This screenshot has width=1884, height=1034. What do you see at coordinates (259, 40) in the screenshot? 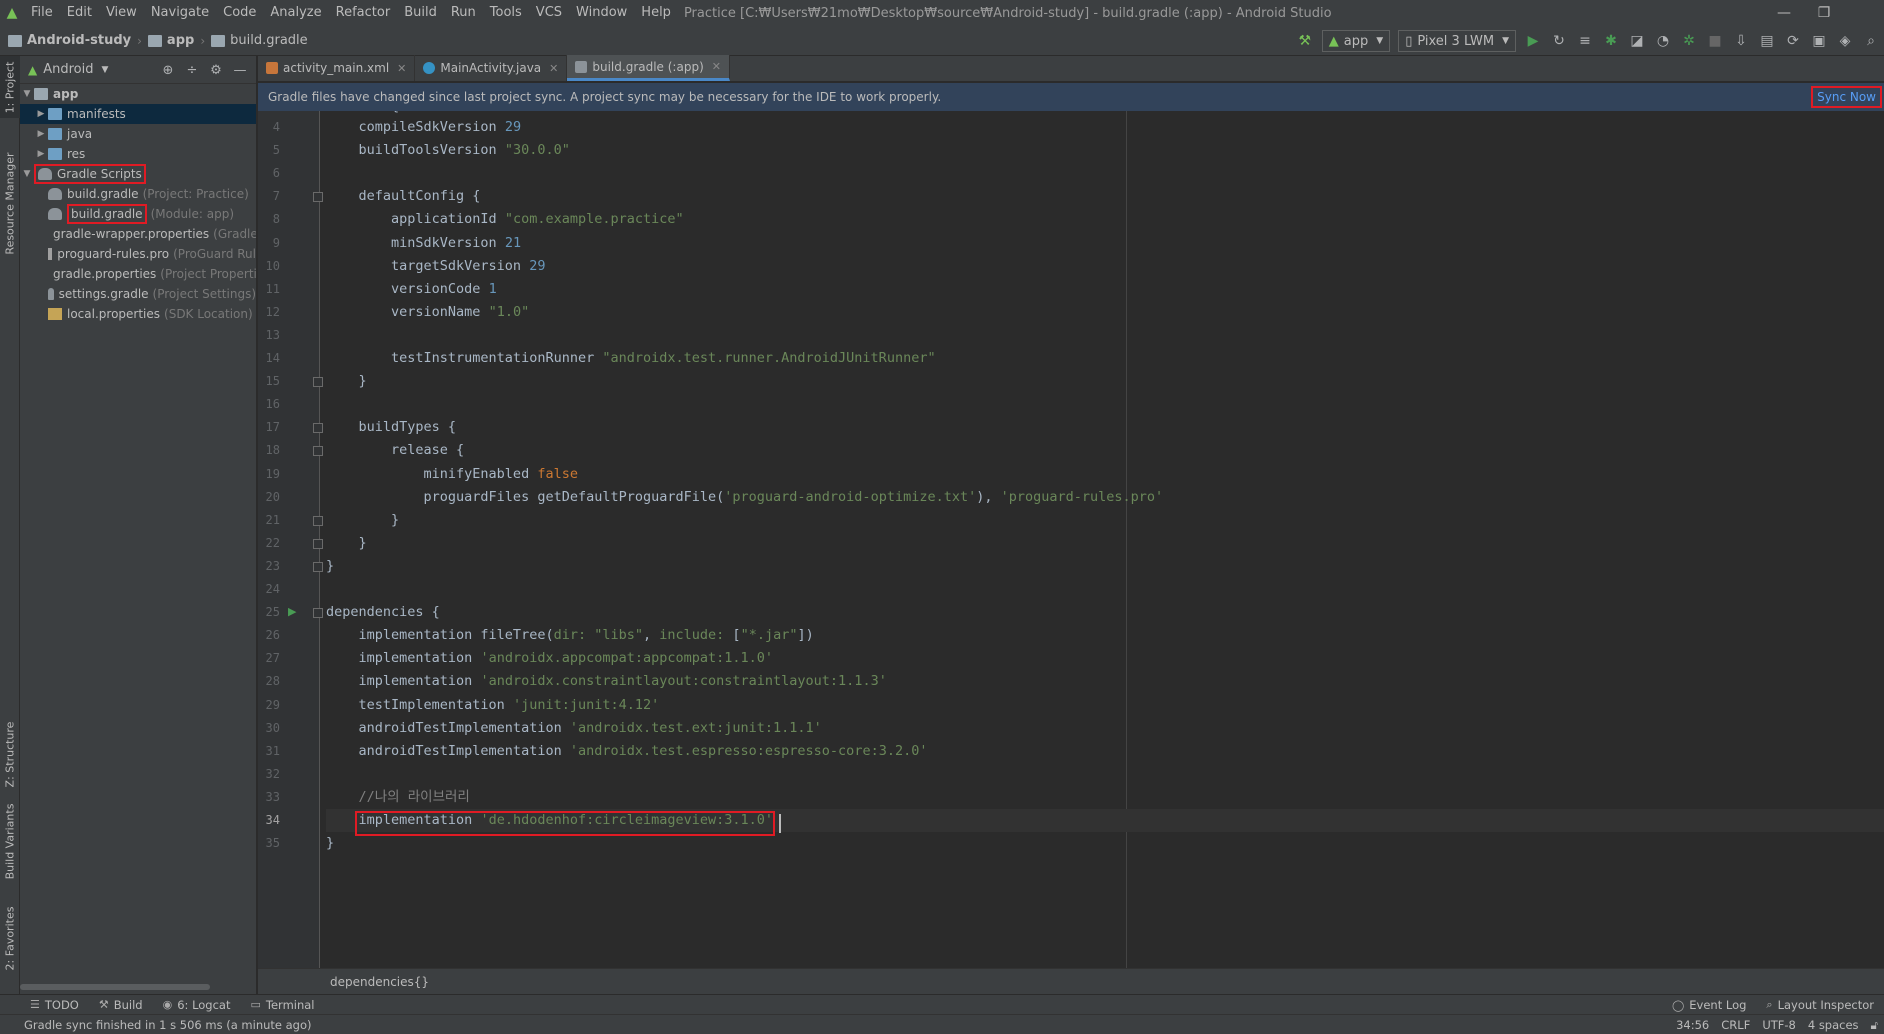
I see `breadcrumb-file: build.gradle` at bounding box center [259, 40].